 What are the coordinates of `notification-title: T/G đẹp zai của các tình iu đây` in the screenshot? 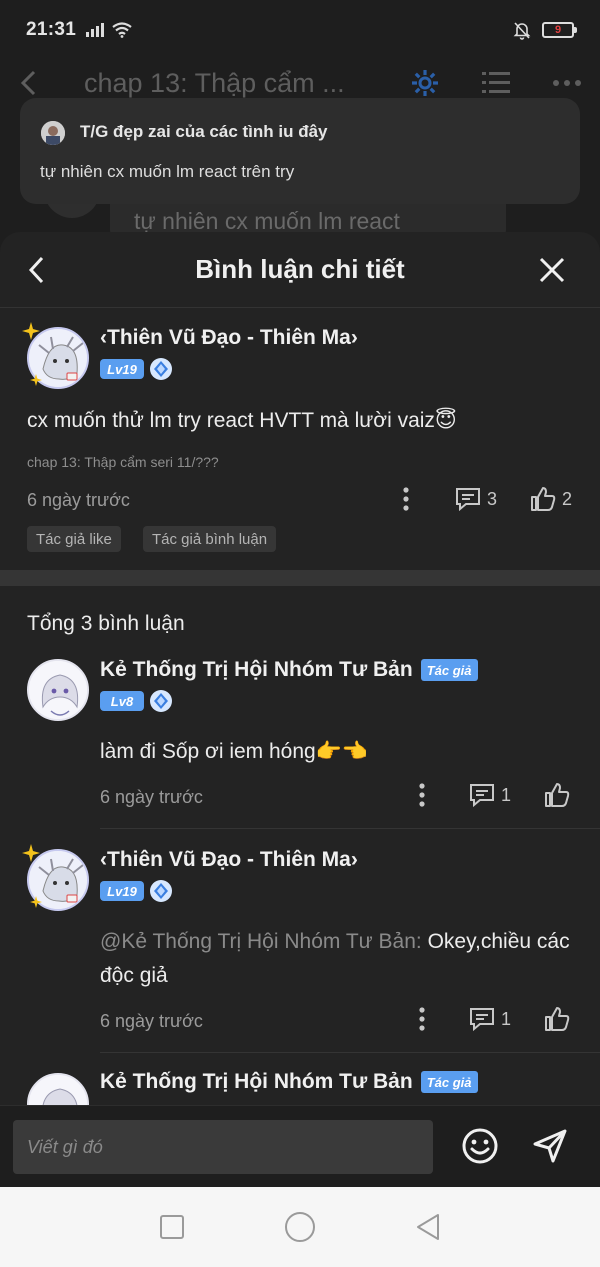 It's located at (204, 131).